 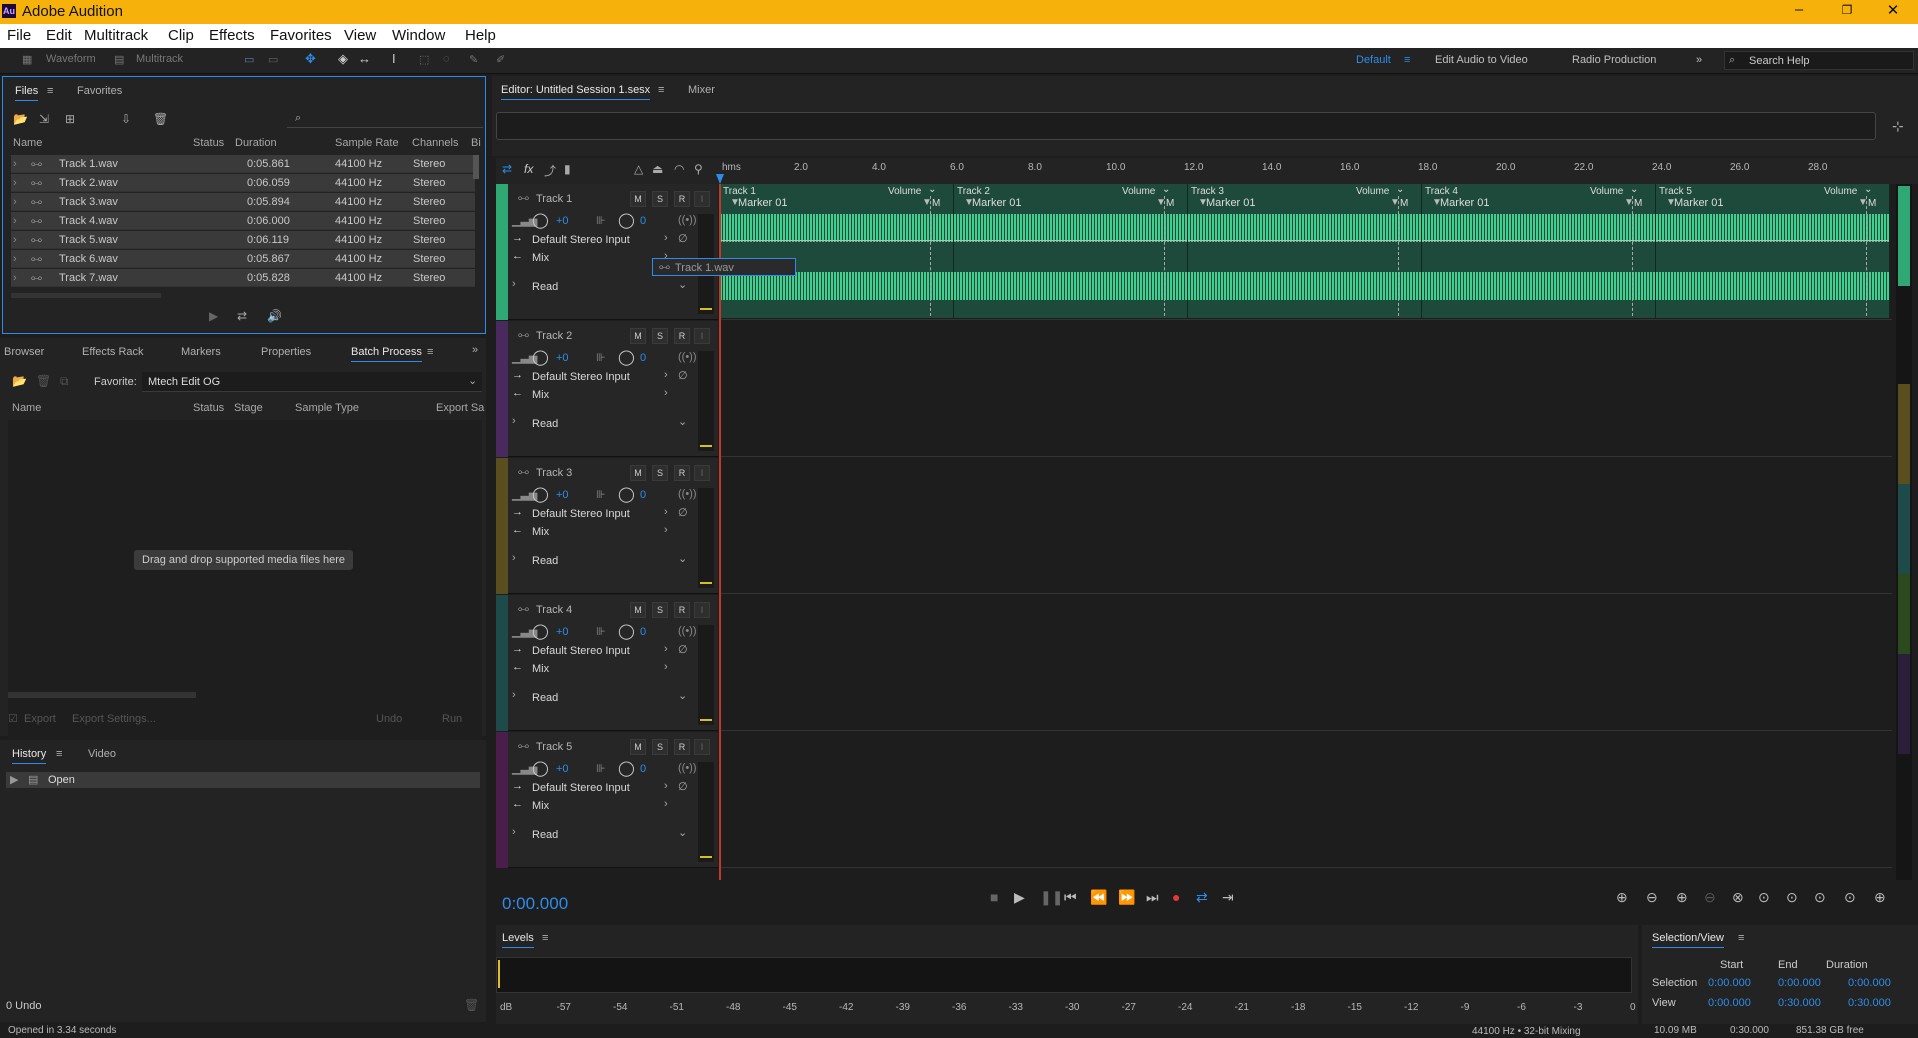 What do you see at coordinates (1820, 897) in the screenshot?
I see `zoom-out-point-icon: ⊙` at bounding box center [1820, 897].